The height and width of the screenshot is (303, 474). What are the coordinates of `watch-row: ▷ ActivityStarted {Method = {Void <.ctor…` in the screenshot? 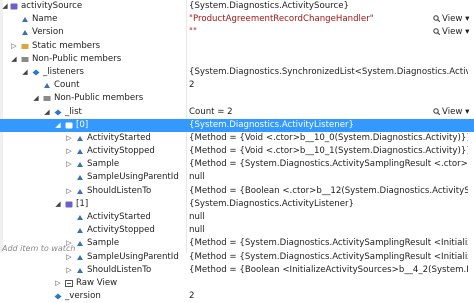 It's located at (237, 138).